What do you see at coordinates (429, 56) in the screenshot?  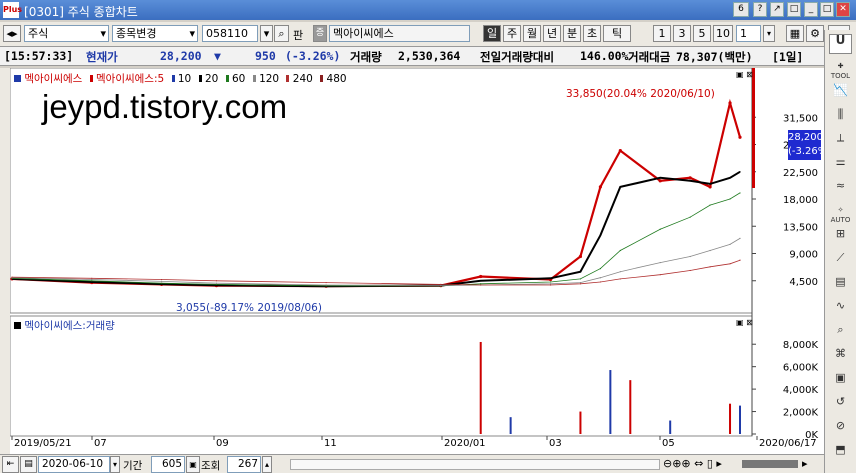 I see `volume-value: 2,530,364` at bounding box center [429, 56].